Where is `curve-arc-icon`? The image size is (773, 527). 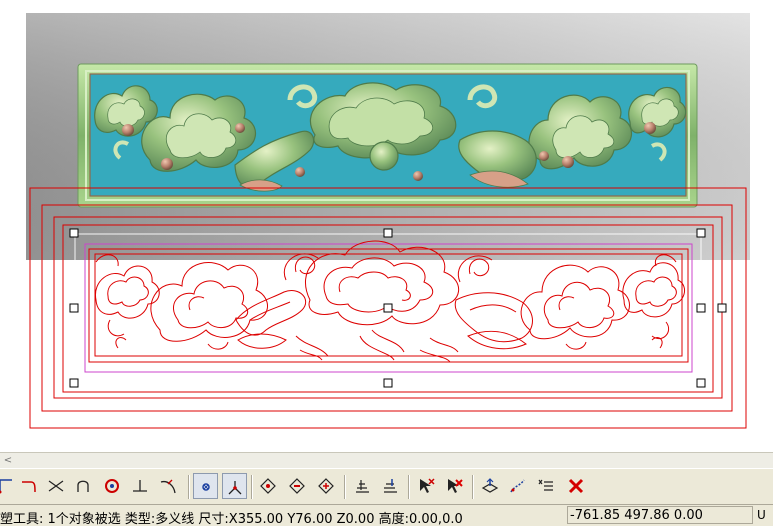 curve-arc-icon is located at coordinates (6, 486).